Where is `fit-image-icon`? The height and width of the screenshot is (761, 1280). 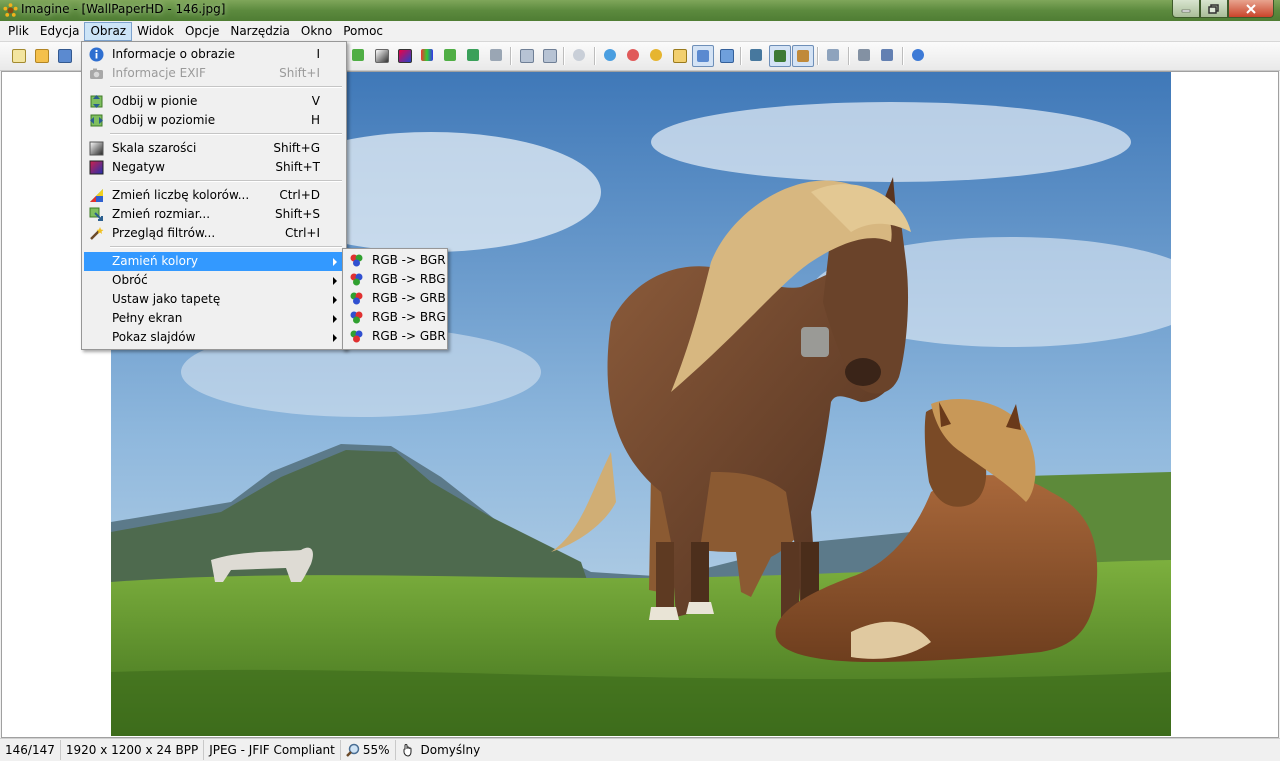 fit-image-icon is located at coordinates (703, 56).